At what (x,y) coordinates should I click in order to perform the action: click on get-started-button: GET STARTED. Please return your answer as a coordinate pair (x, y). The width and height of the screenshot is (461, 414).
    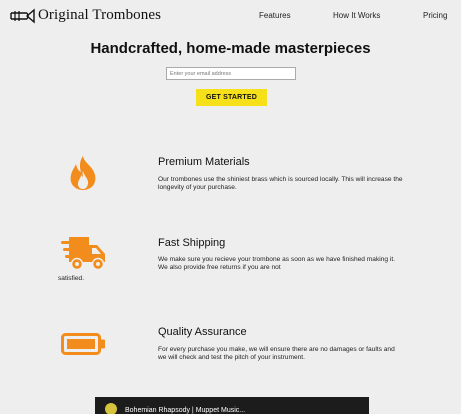
    Looking at the image, I should click on (231, 97).